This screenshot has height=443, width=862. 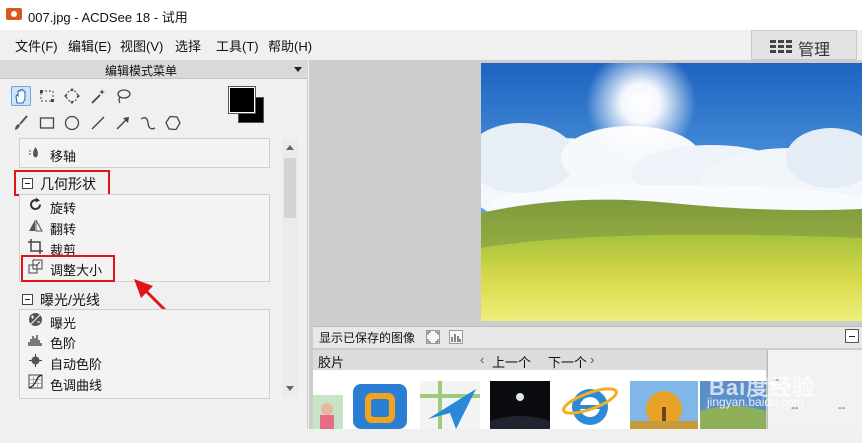 What do you see at coordinates (298, 69) in the screenshot?
I see `panel-dropdown-icon` at bounding box center [298, 69].